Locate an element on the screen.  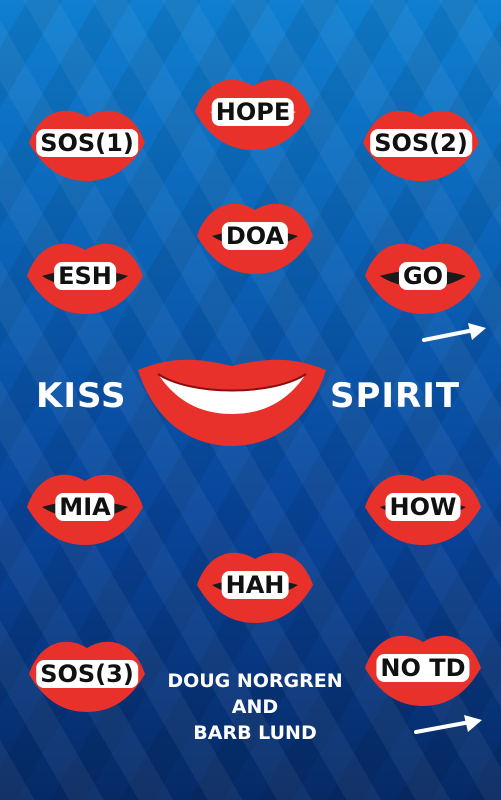
author-2: BARB LUND is located at coordinates (255, 733).